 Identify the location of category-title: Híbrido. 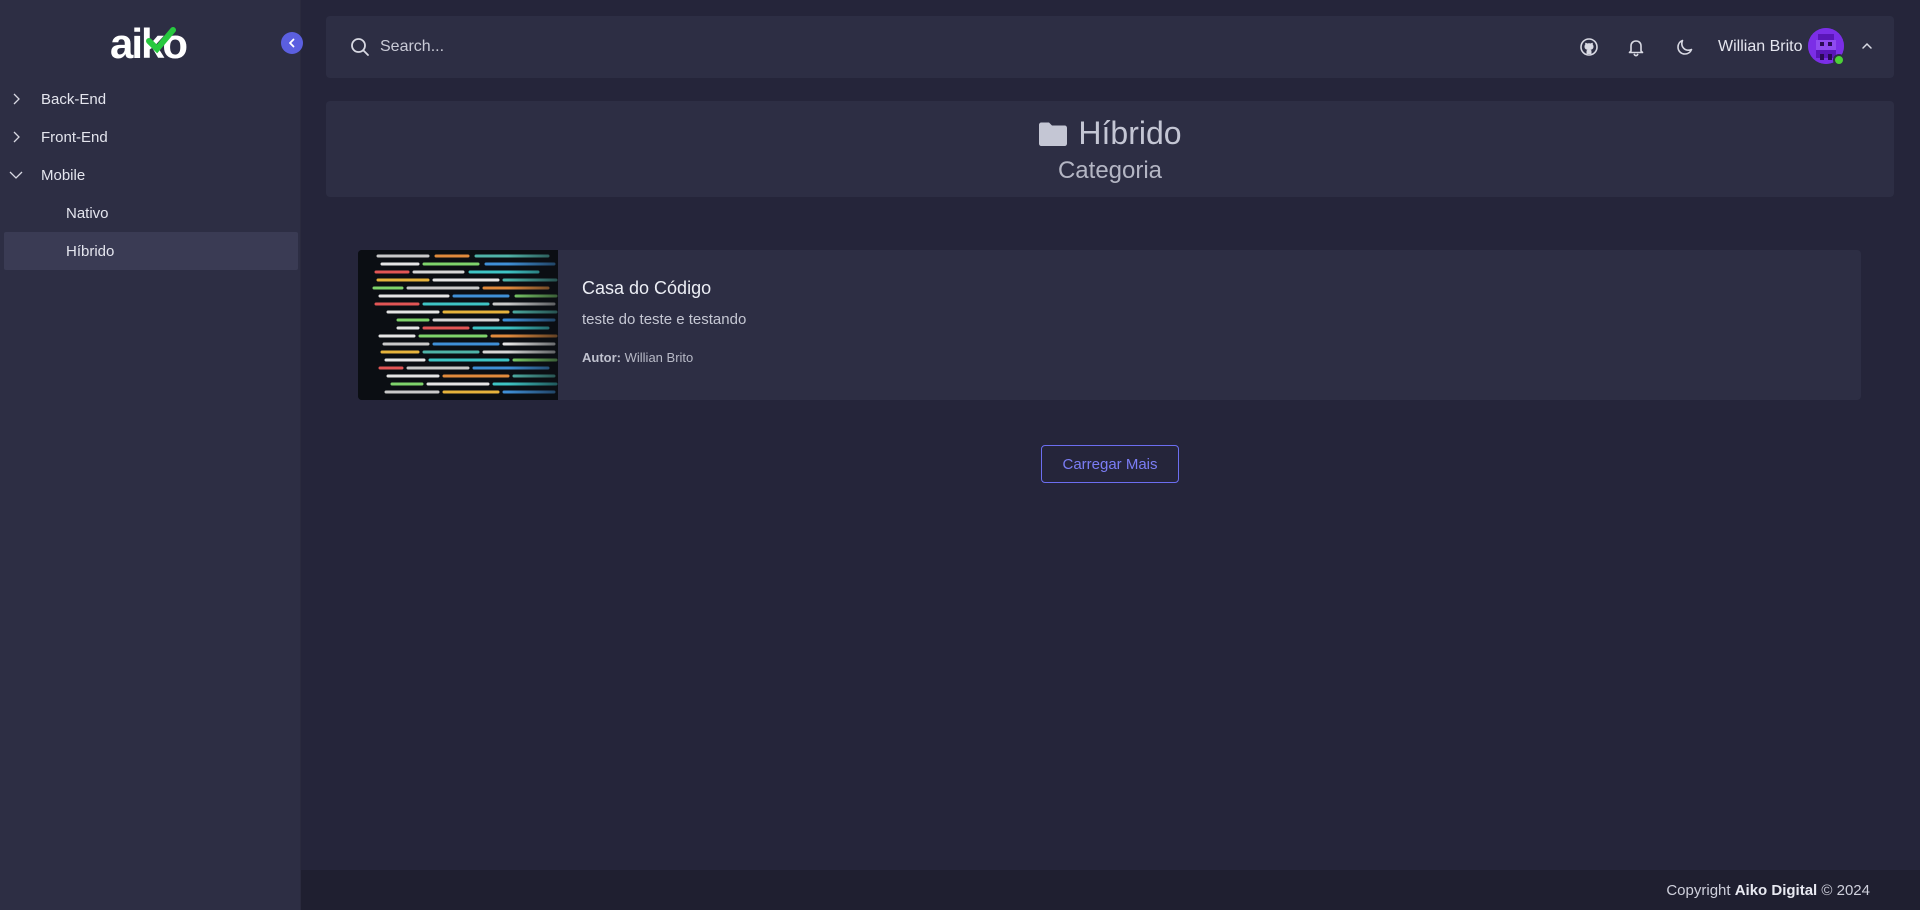
(1130, 133).